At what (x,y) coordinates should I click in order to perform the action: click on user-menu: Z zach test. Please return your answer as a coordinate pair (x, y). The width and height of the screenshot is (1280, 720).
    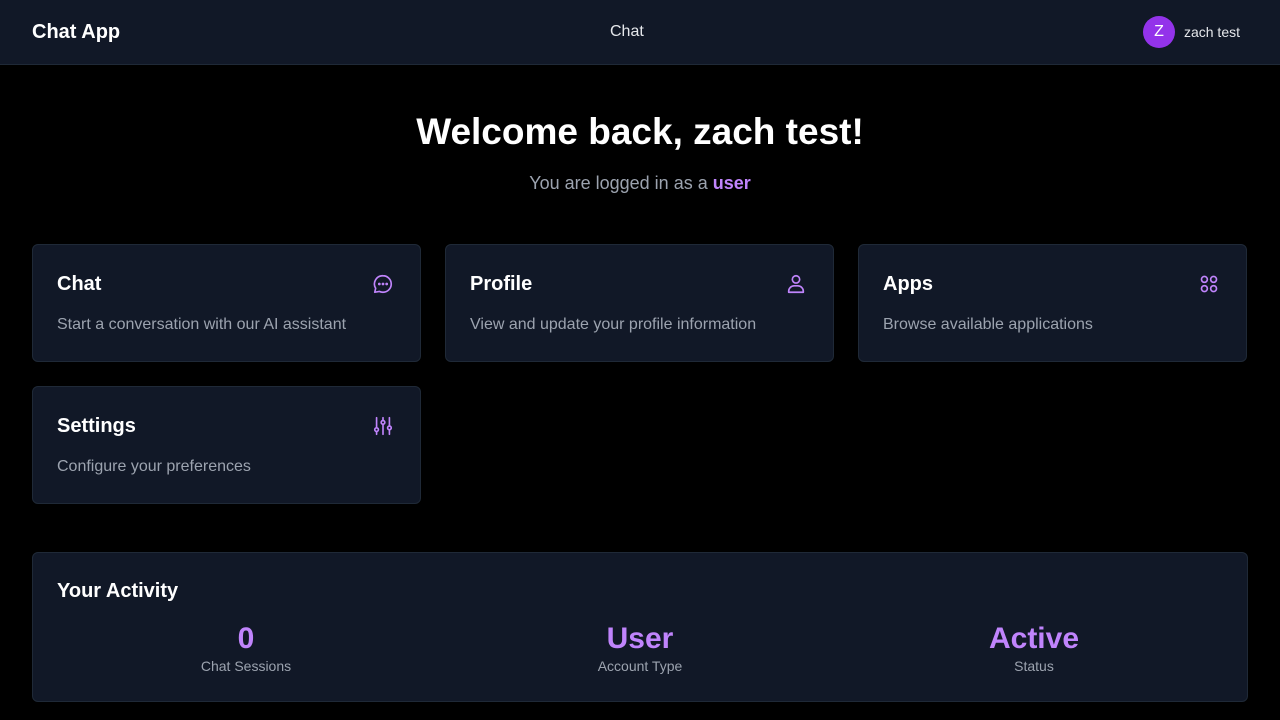
    Looking at the image, I should click on (1191, 32).